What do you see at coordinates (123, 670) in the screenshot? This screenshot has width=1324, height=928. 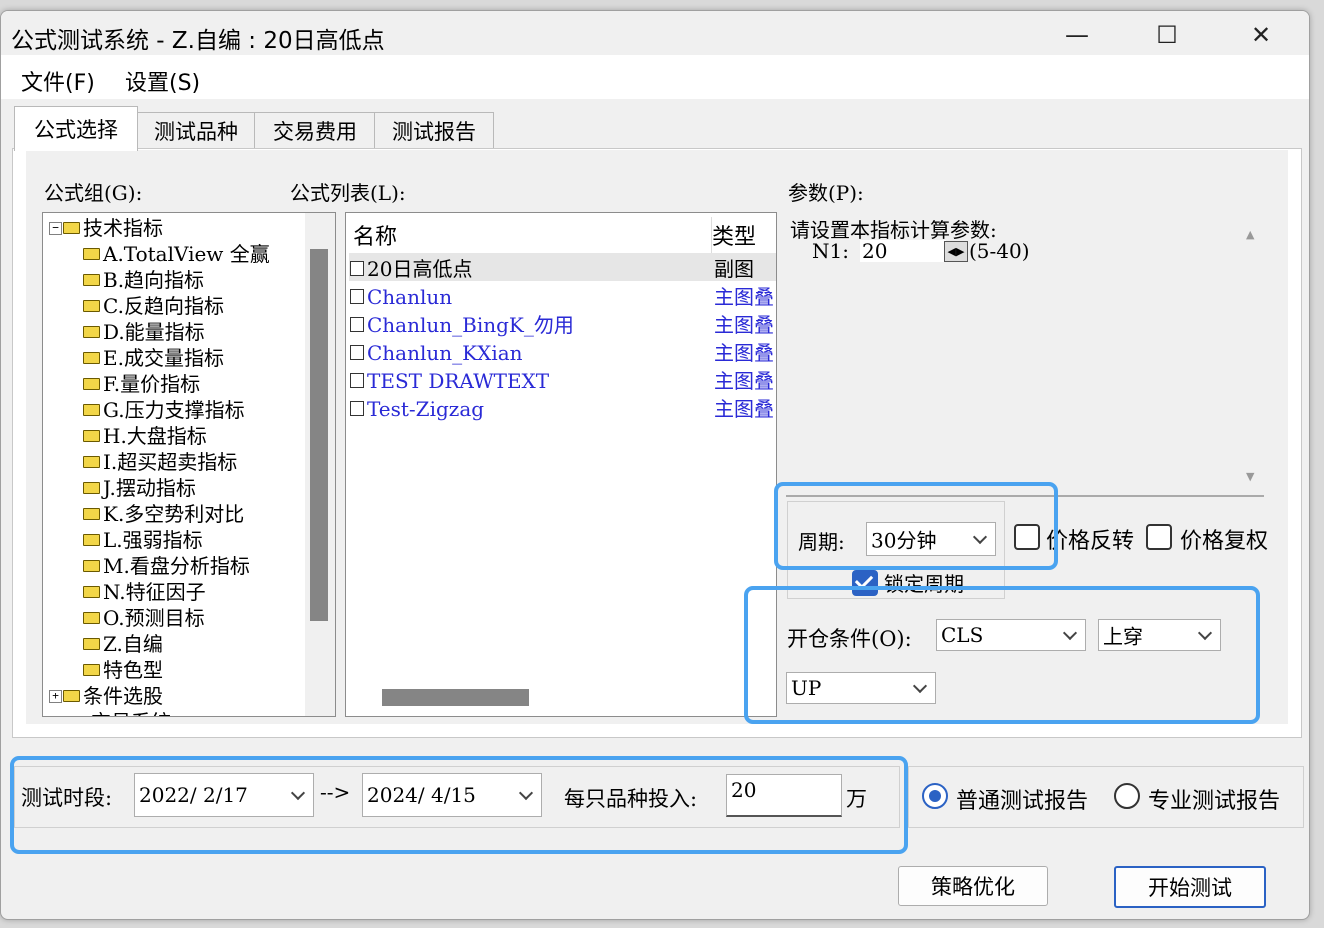 I see `tree-item: 特色型` at bounding box center [123, 670].